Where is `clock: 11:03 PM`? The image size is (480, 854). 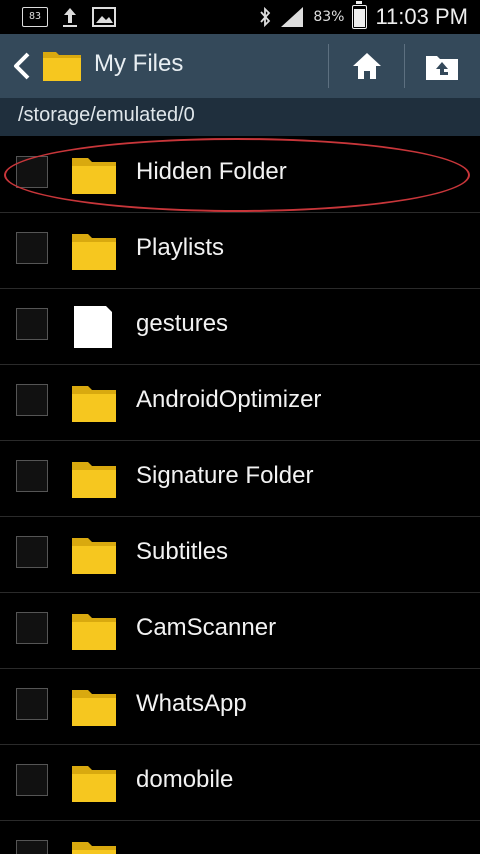
clock: 11:03 PM is located at coordinates (421, 16).